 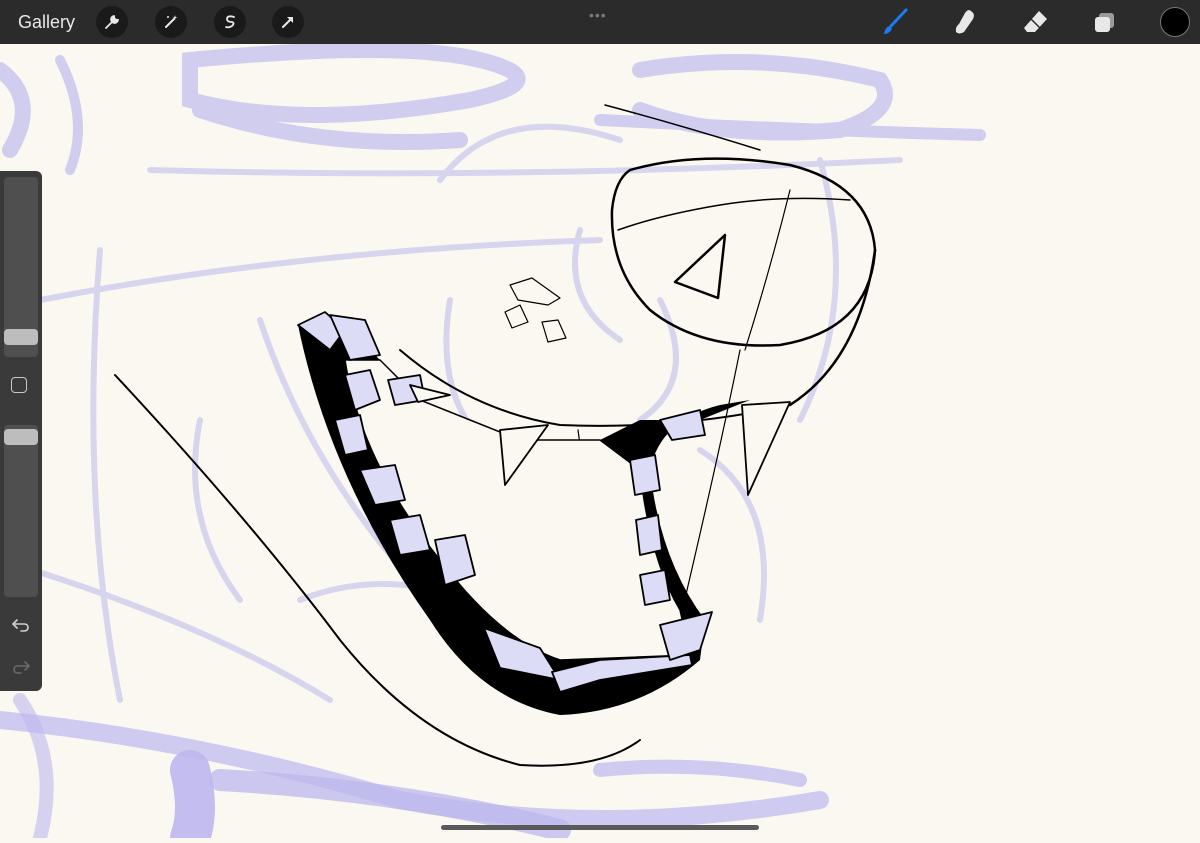 What do you see at coordinates (21, 667) in the screenshot?
I see `redo-icon` at bounding box center [21, 667].